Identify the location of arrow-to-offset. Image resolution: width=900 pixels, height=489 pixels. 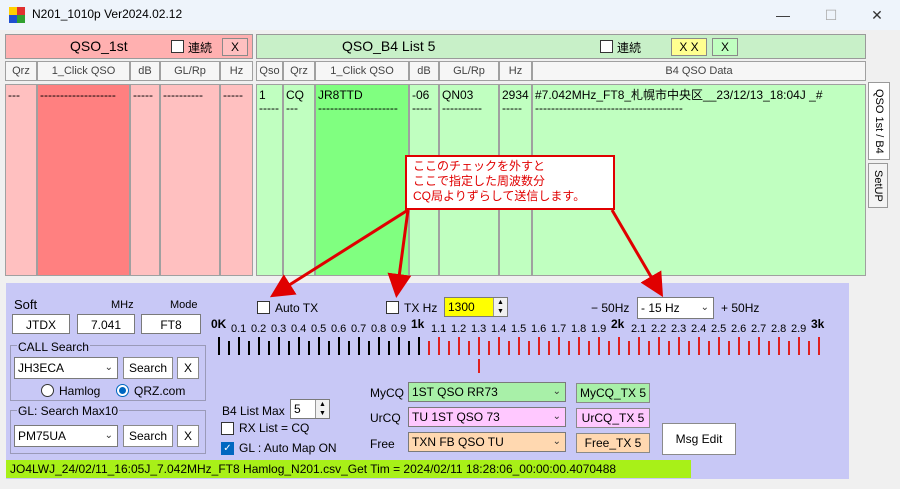
(637, 253).